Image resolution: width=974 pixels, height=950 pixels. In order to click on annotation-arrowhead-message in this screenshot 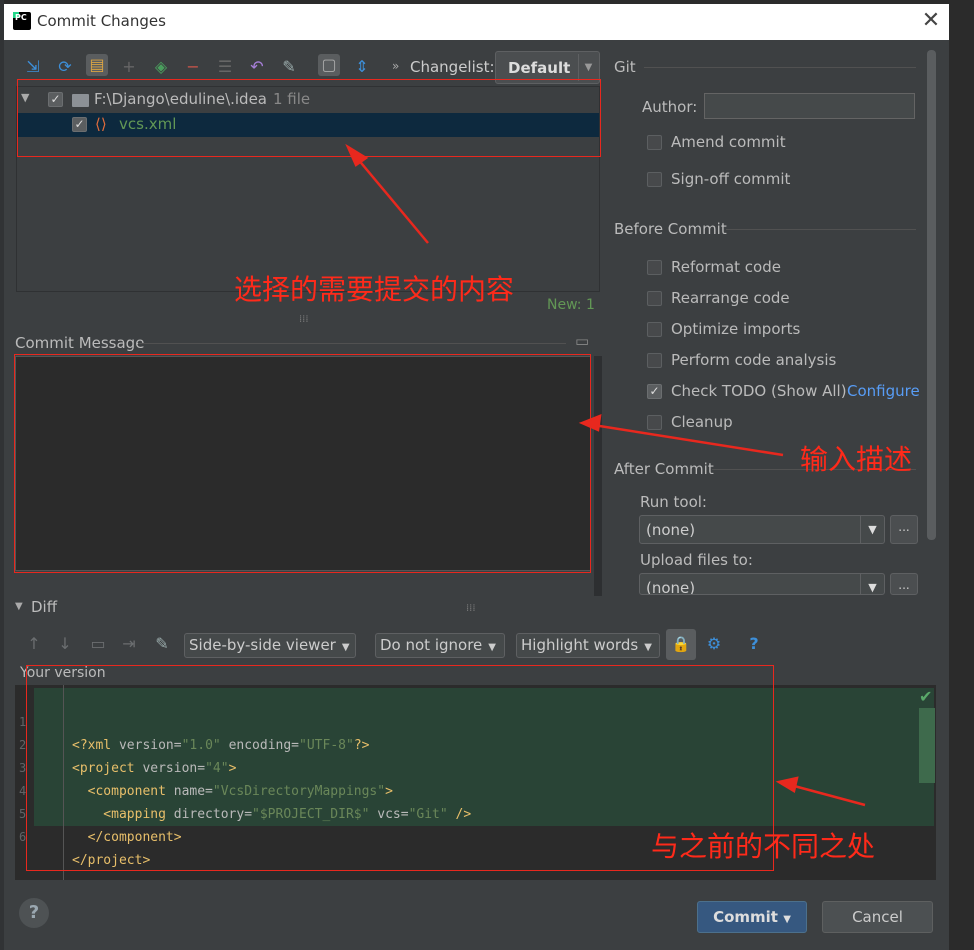, I will do `click(590, 423)`.